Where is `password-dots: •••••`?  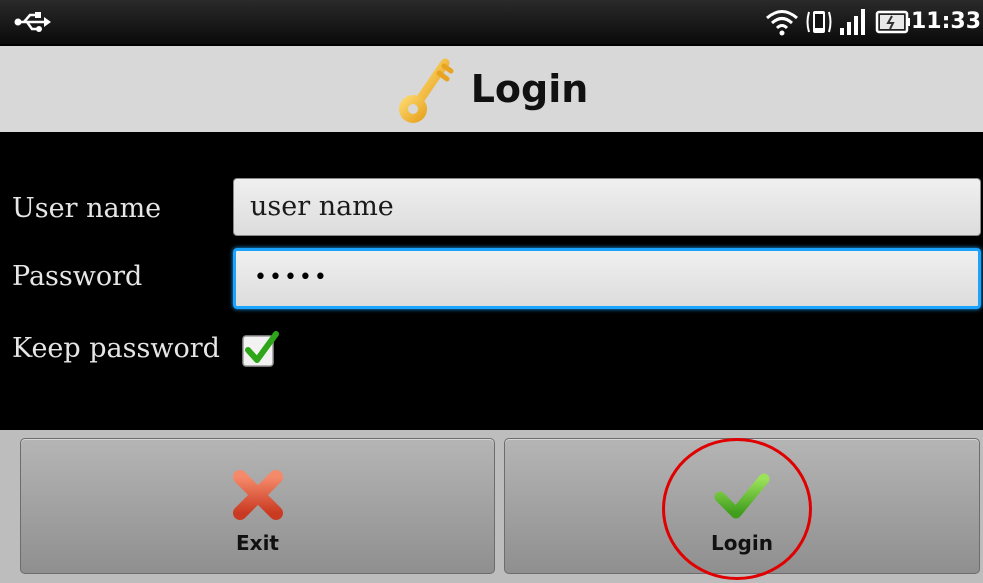 password-dots: ••••• is located at coordinates (291, 277).